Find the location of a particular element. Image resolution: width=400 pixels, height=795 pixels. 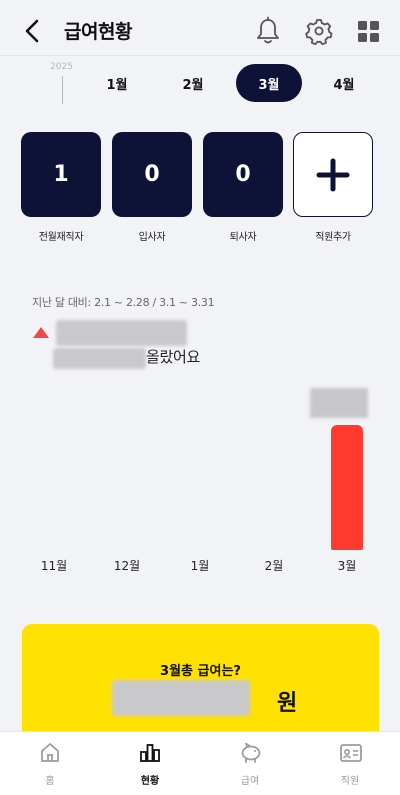

gear-icon is located at coordinates (319, 31).